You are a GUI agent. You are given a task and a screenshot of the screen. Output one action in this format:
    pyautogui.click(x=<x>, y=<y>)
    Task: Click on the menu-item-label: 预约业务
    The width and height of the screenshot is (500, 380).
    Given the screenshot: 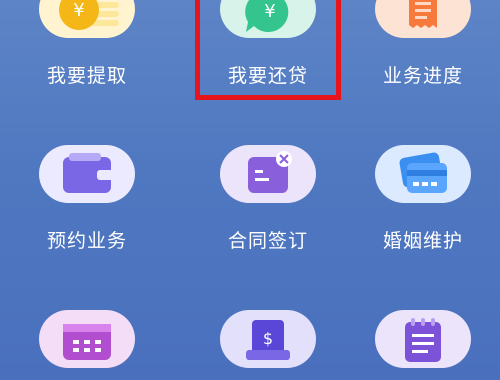 What is the action you would take?
    pyautogui.click(x=86, y=241)
    